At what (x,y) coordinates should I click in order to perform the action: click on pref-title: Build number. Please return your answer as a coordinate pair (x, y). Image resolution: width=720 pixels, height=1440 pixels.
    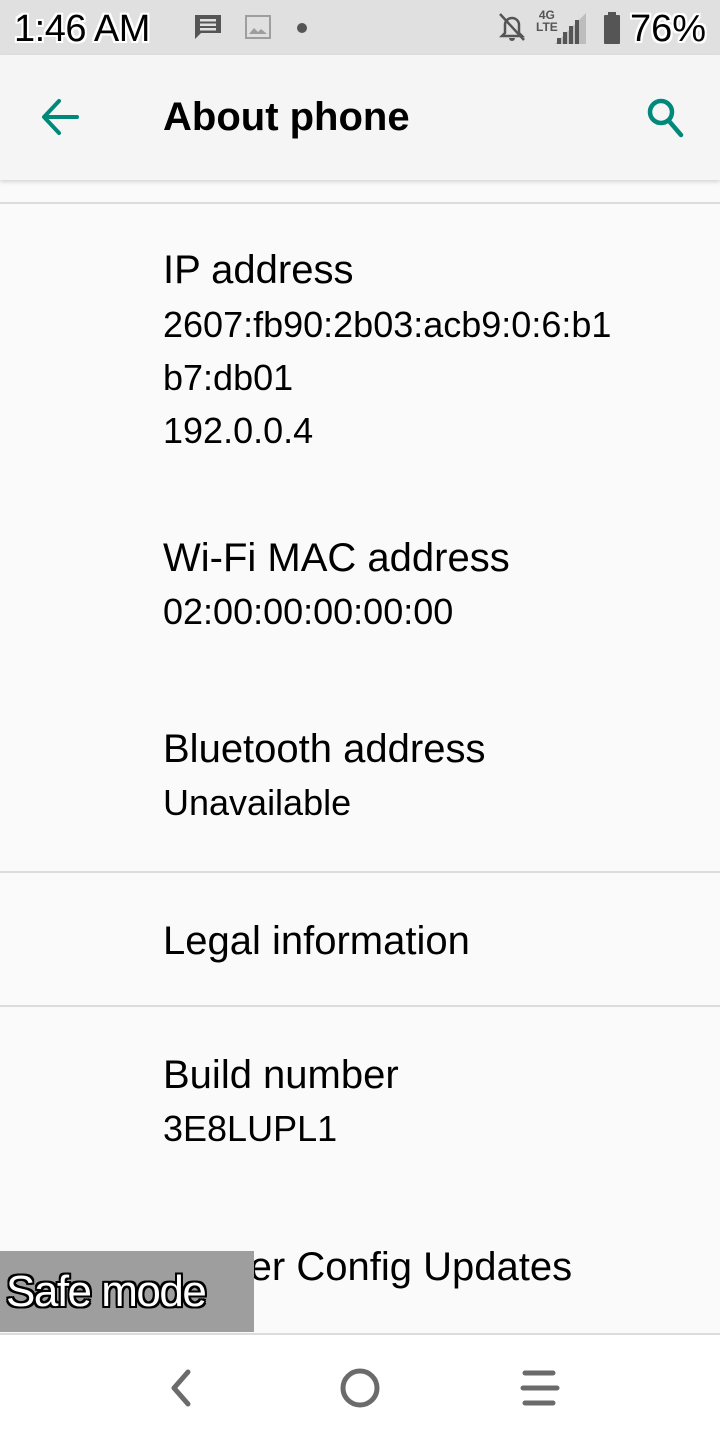
    Looking at the image, I should click on (281, 1075).